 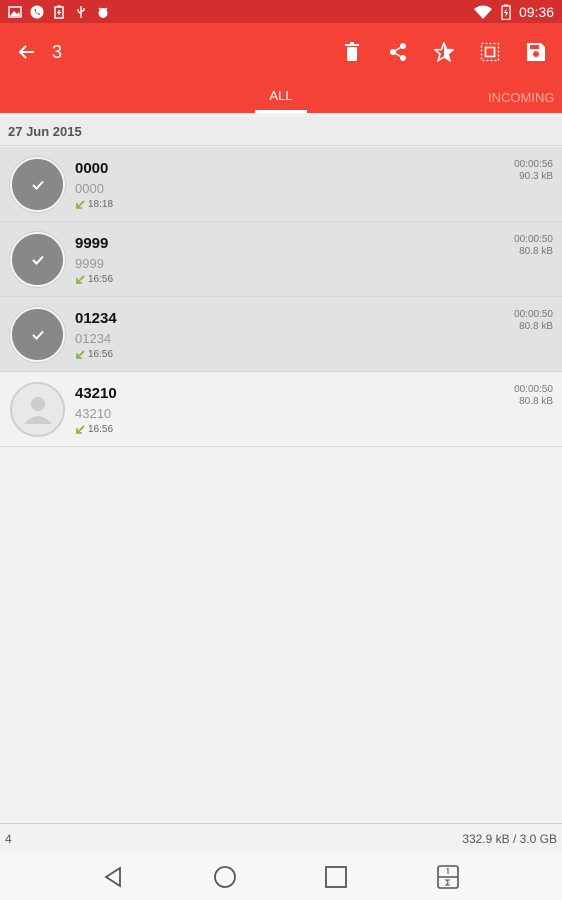 I want to click on status-bar: 09:36, so click(x=281, y=11).